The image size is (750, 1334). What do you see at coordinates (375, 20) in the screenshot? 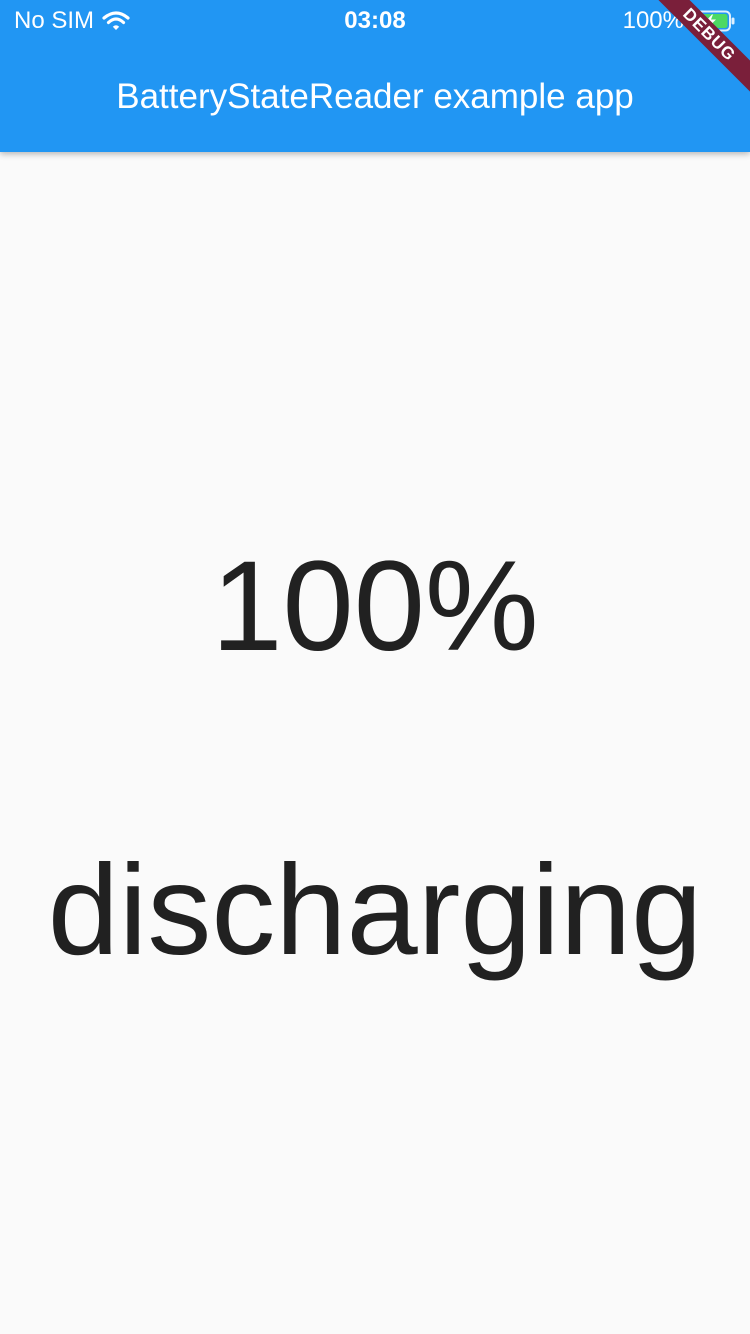
I see `status-bar: No SIM 03:08 100%` at bounding box center [375, 20].